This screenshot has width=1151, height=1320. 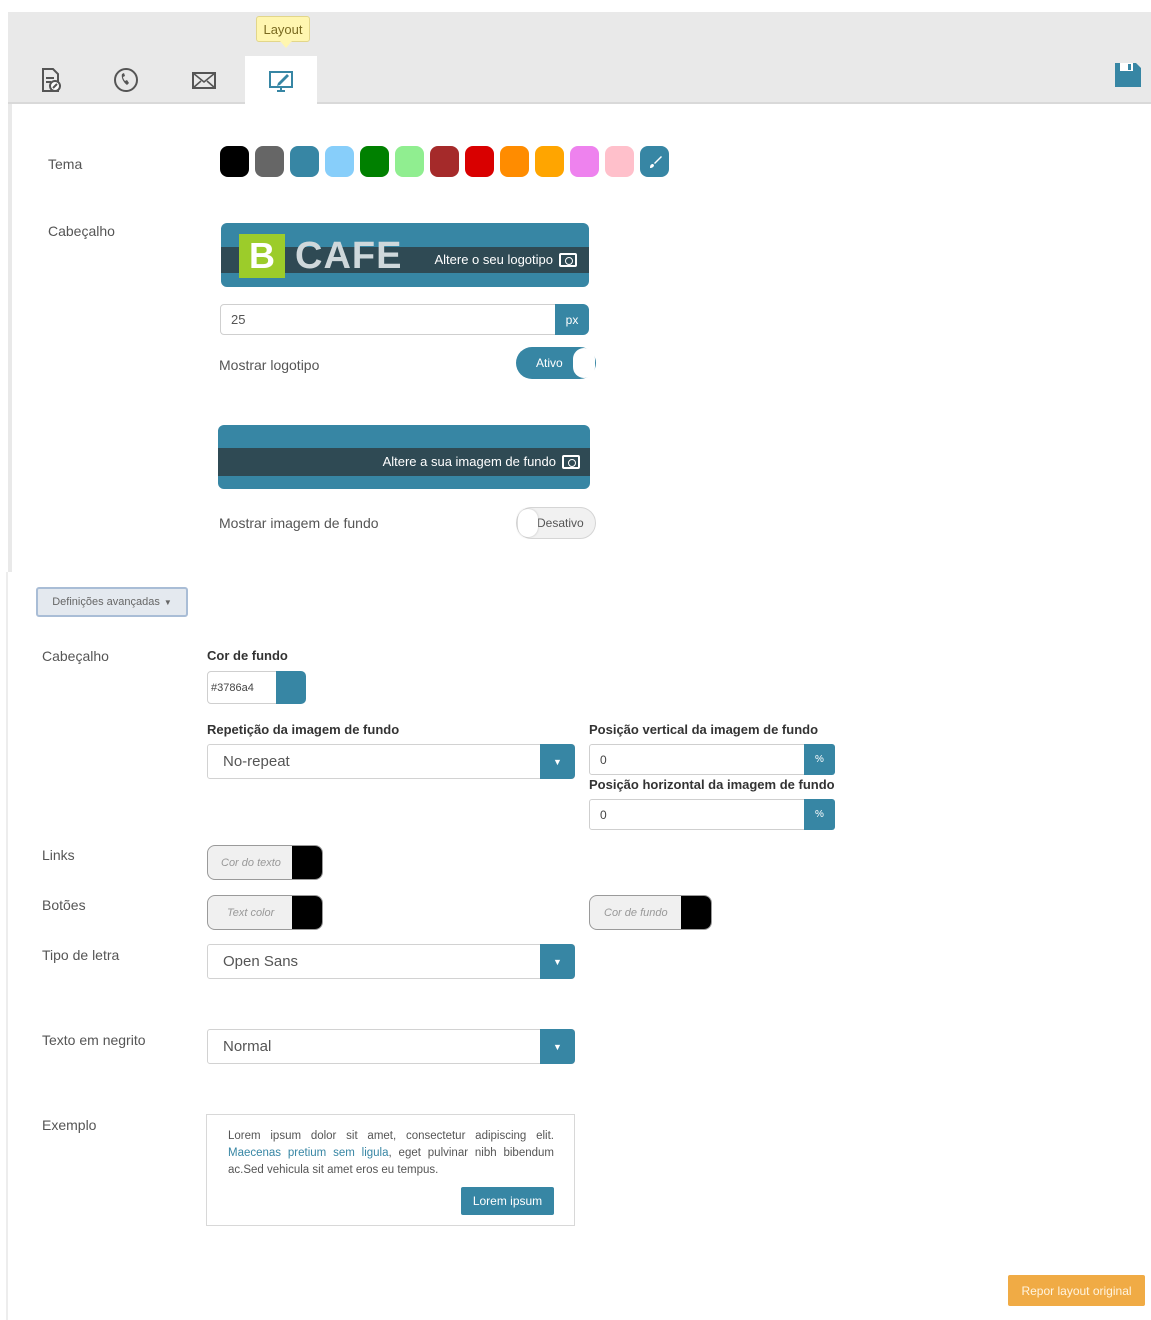 What do you see at coordinates (493, 259) in the screenshot?
I see `change-logo-label: Altere o seu logotipo` at bounding box center [493, 259].